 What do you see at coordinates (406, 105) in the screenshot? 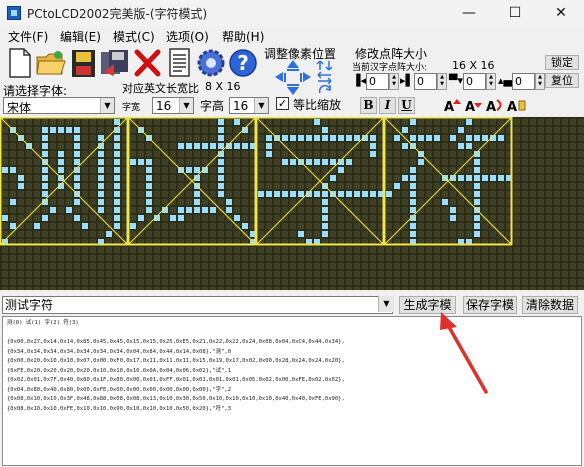
I see `underline-button: U` at bounding box center [406, 105].